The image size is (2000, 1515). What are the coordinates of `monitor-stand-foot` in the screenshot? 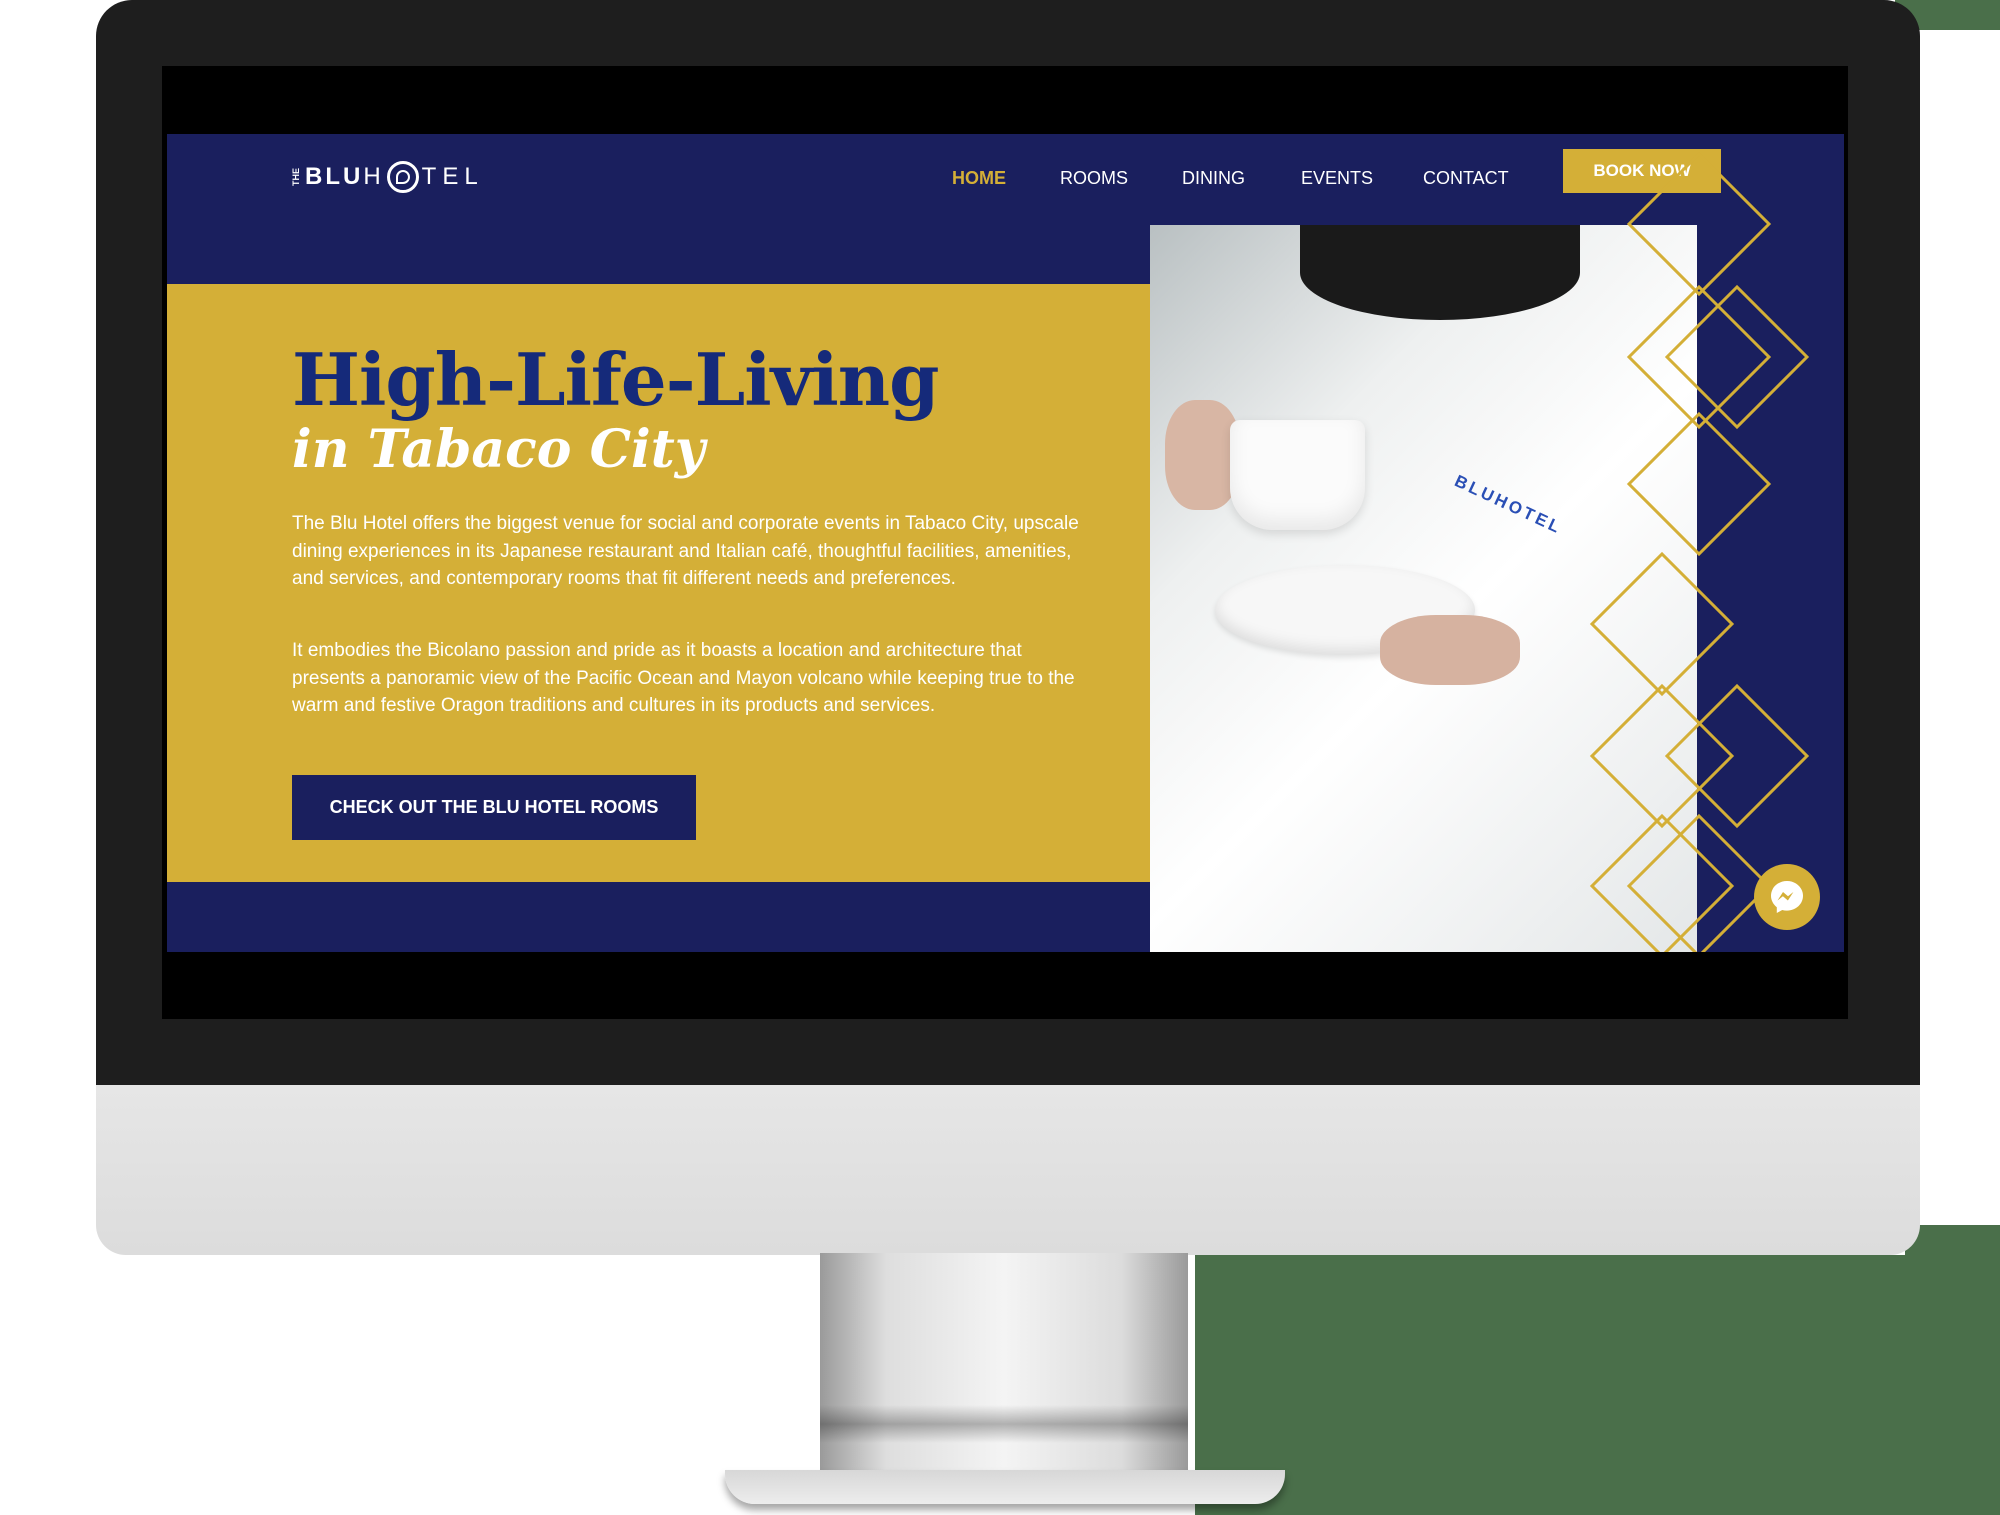 It's located at (1005, 1487).